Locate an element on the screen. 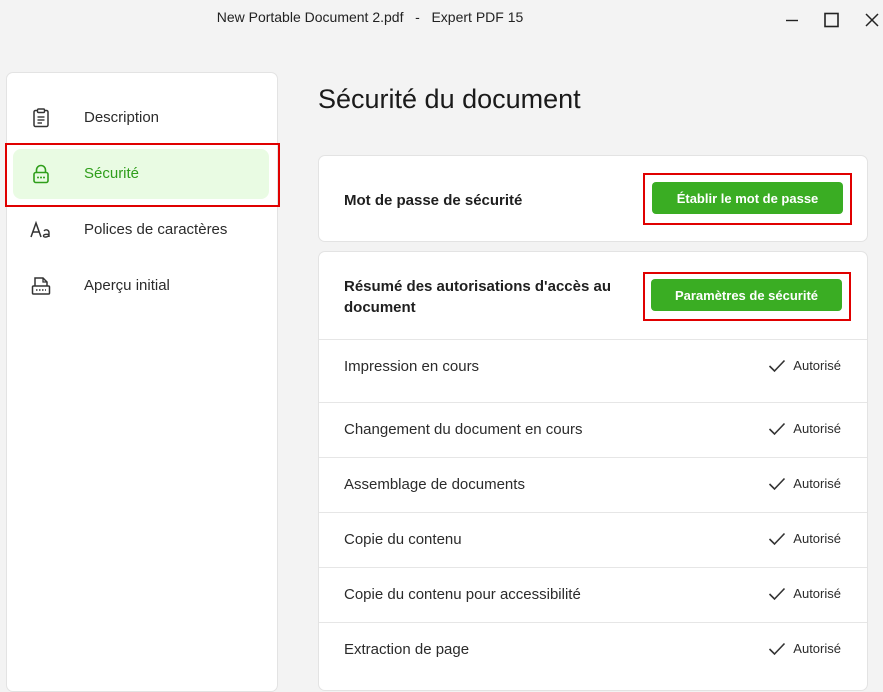  permission-label: Extraction de page is located at coordinates (407, 649).